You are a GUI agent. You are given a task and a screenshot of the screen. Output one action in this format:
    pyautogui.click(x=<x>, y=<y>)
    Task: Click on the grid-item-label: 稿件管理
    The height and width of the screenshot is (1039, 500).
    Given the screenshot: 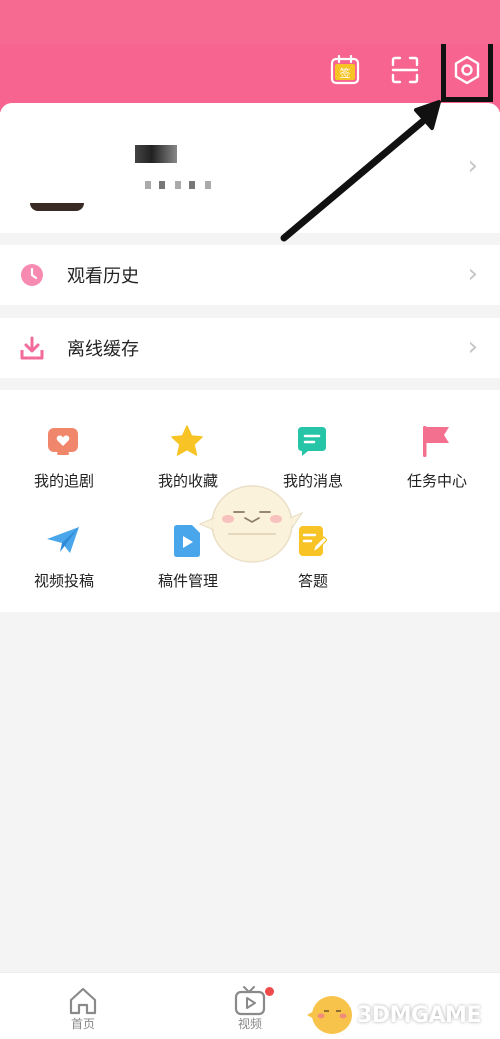 What is the action you would take?
    pyautogui.click(x=187, y=581)
    